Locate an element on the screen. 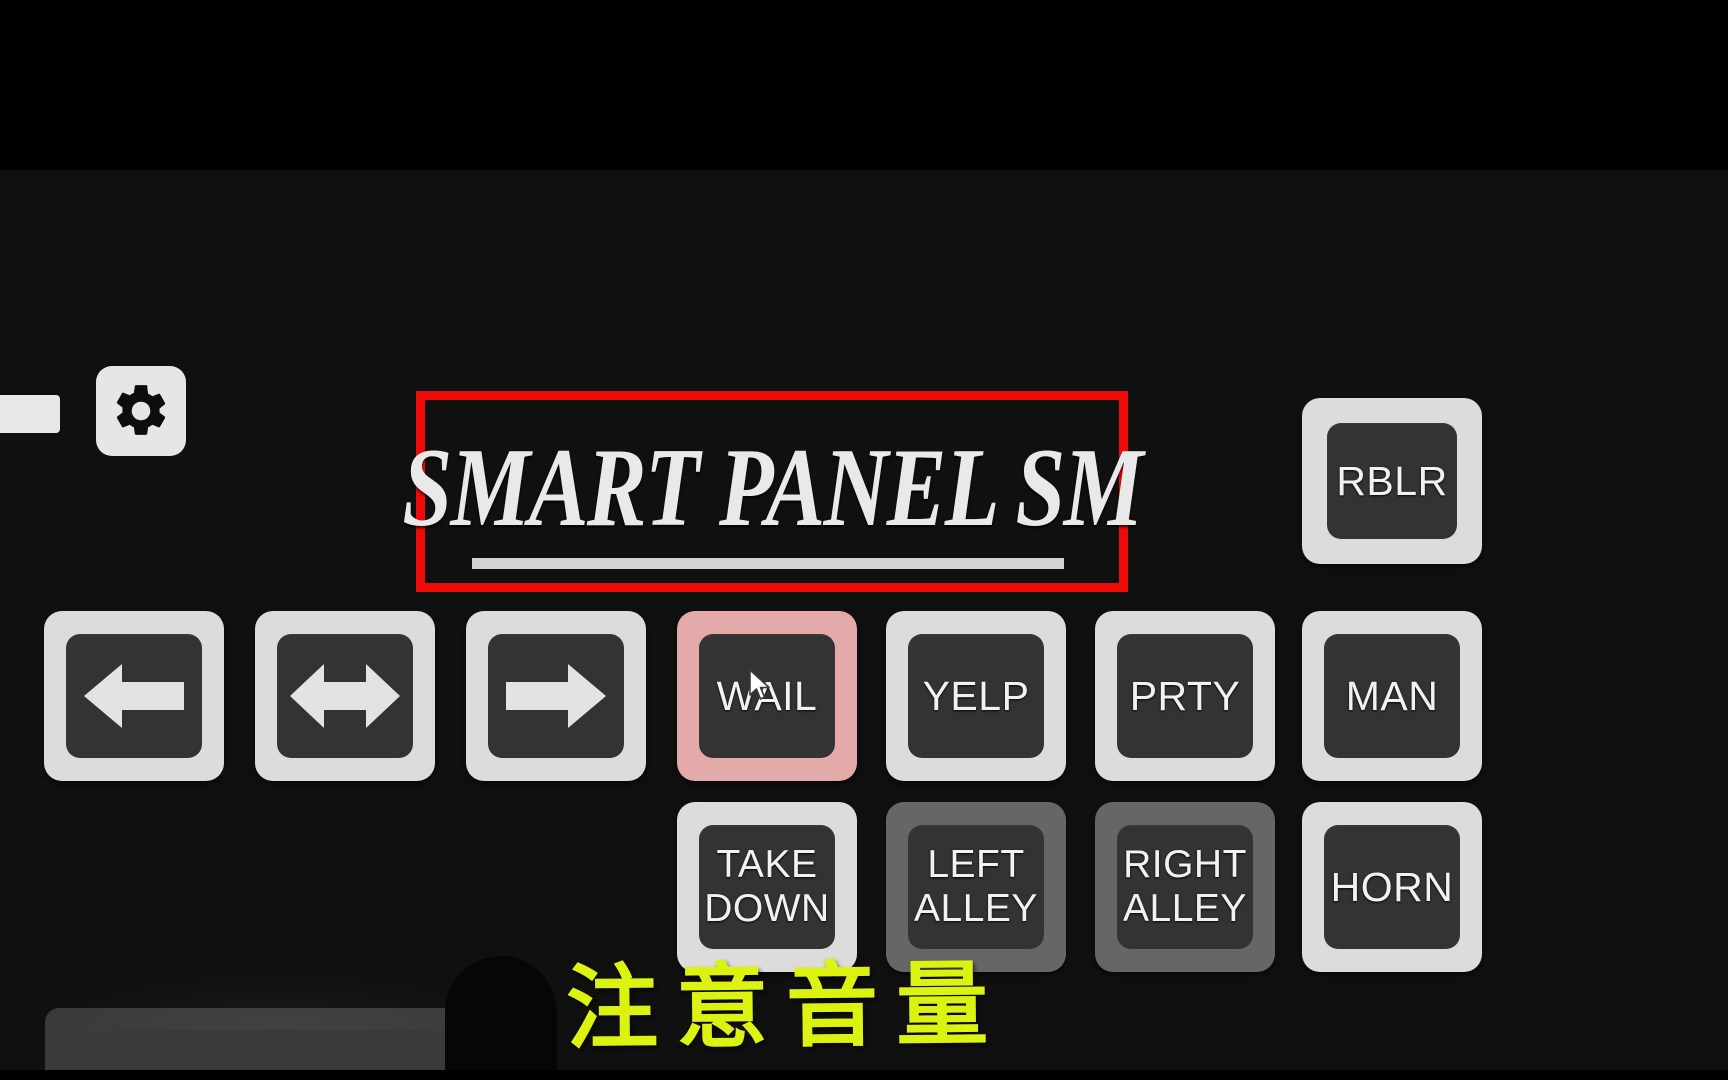 The height and width of the screenshot is (1080, 1728). arrow-right-button is located at coordinates (556, 696).